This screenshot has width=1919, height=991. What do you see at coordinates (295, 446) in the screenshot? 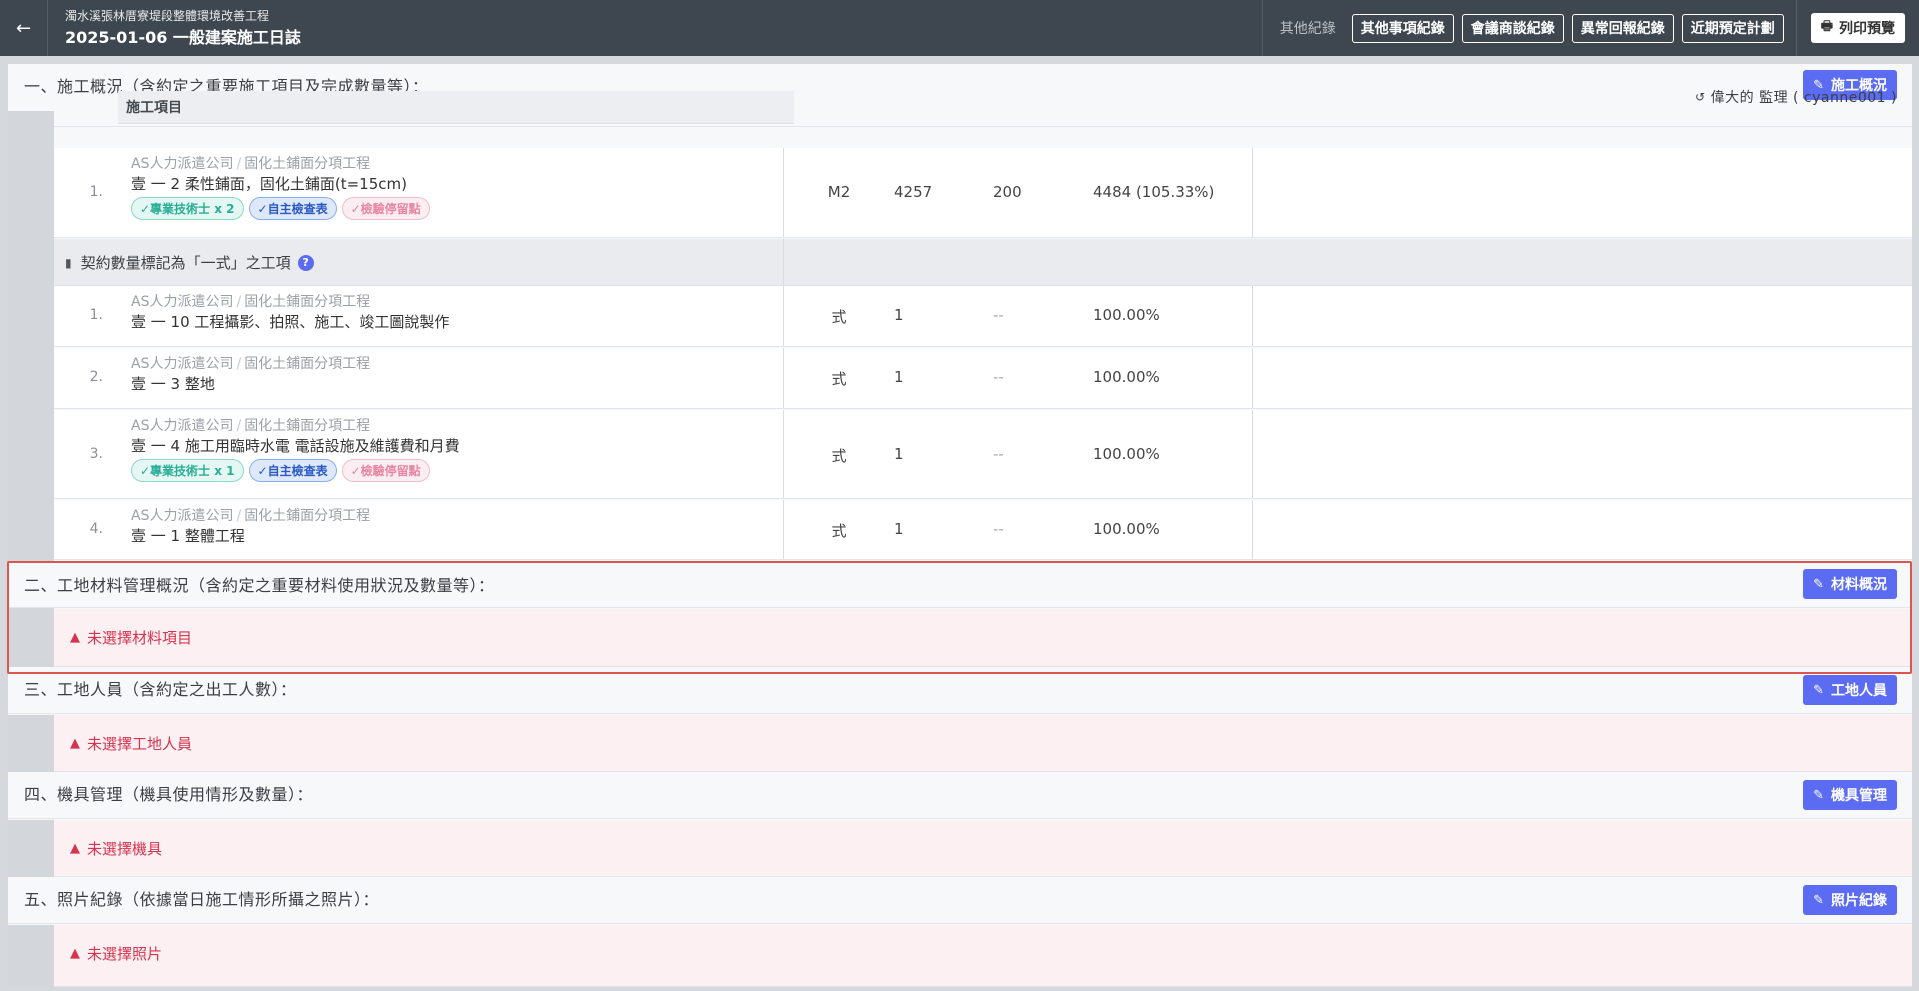
I see `item-name: 壹 一 4 施工用臨時水電 電話設施及維護費和月費` at bounding box center [295, 446].